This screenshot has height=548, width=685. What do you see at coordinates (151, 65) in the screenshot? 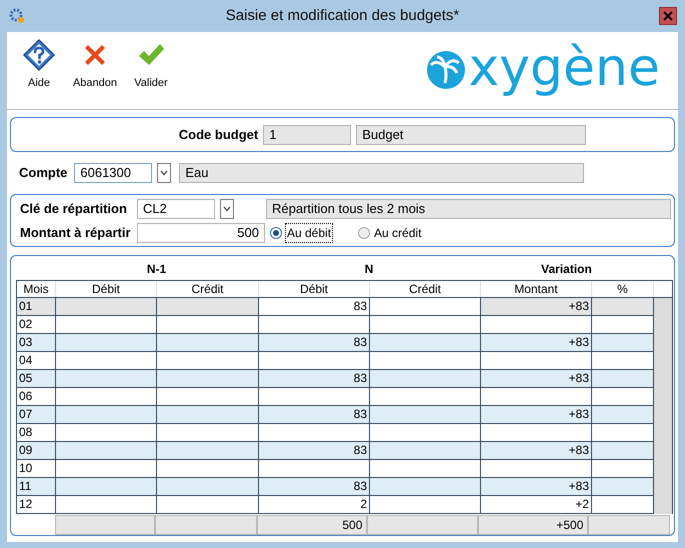
I see `toolbar-button: Valider` at bounding box center [151, 65].